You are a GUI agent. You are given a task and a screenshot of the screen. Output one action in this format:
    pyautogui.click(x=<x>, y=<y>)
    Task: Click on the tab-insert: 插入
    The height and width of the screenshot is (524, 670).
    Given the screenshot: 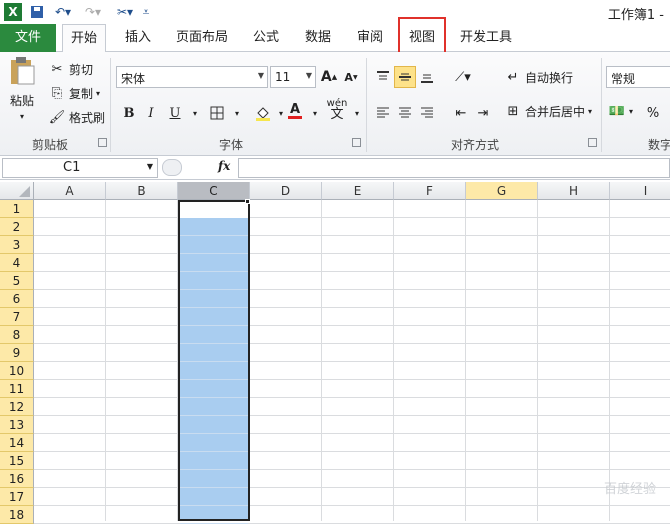 What is the action you would take?
    pyautogui.click(x=138, y=38)
    